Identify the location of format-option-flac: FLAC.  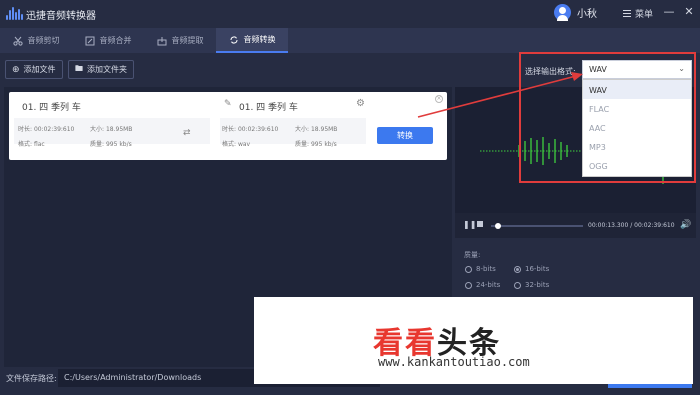
(637, 108).